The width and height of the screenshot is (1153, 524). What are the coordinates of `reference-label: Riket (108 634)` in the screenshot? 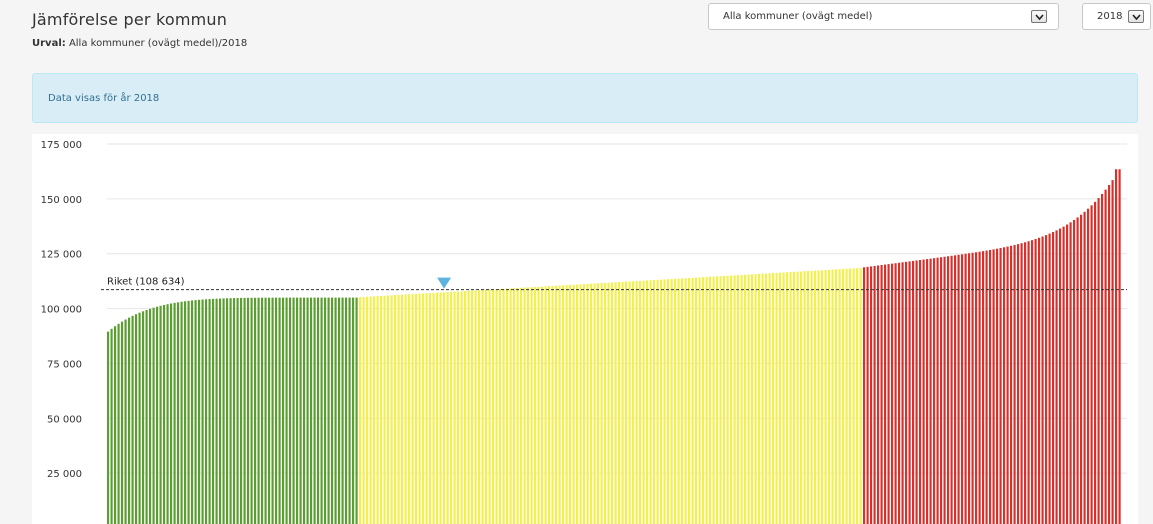 It's located at (146, 282).